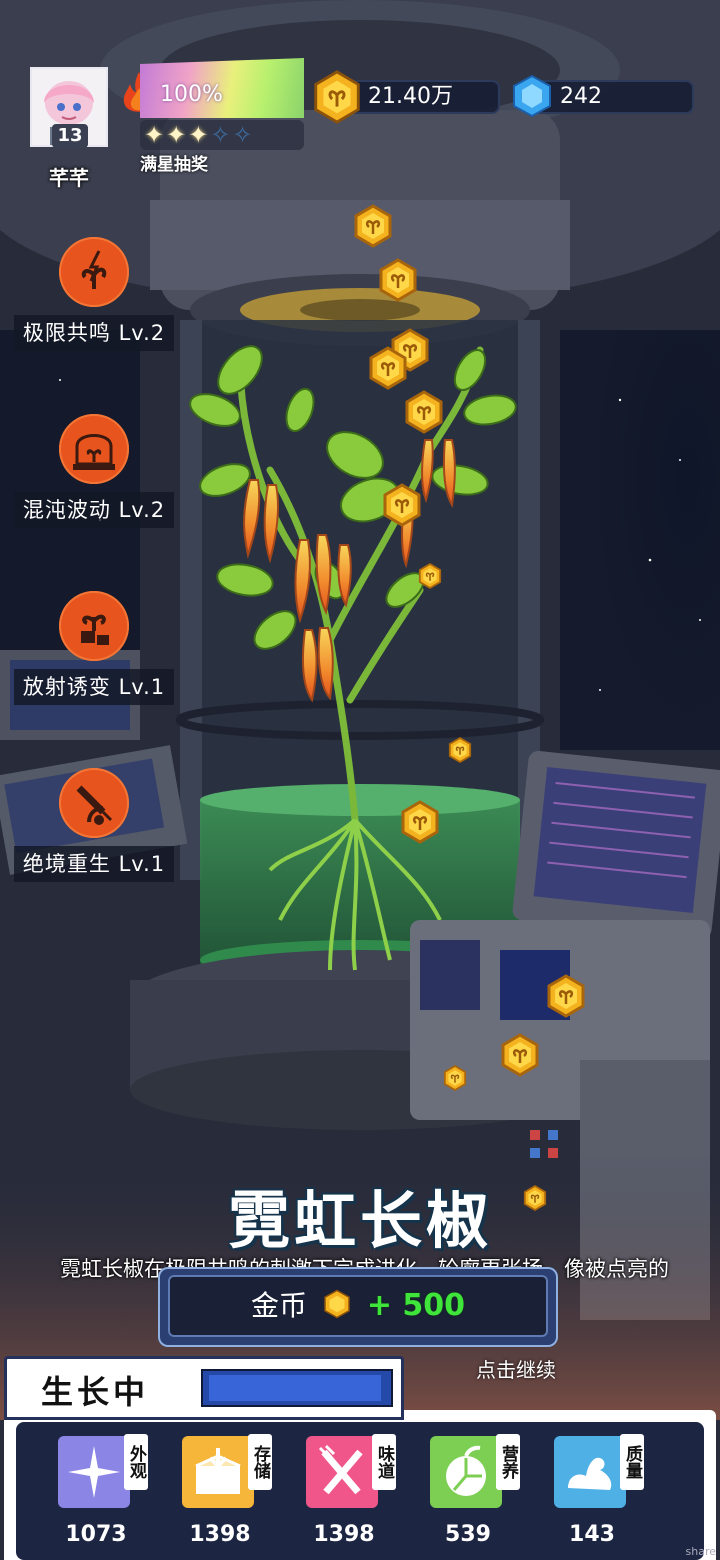 This screenshot has width=720, height=1560. What do you see at coordinates (516, 1368) in the screenshot?
I see `tap-to-continue: 点击继续` at bounding box center [516, 1368].